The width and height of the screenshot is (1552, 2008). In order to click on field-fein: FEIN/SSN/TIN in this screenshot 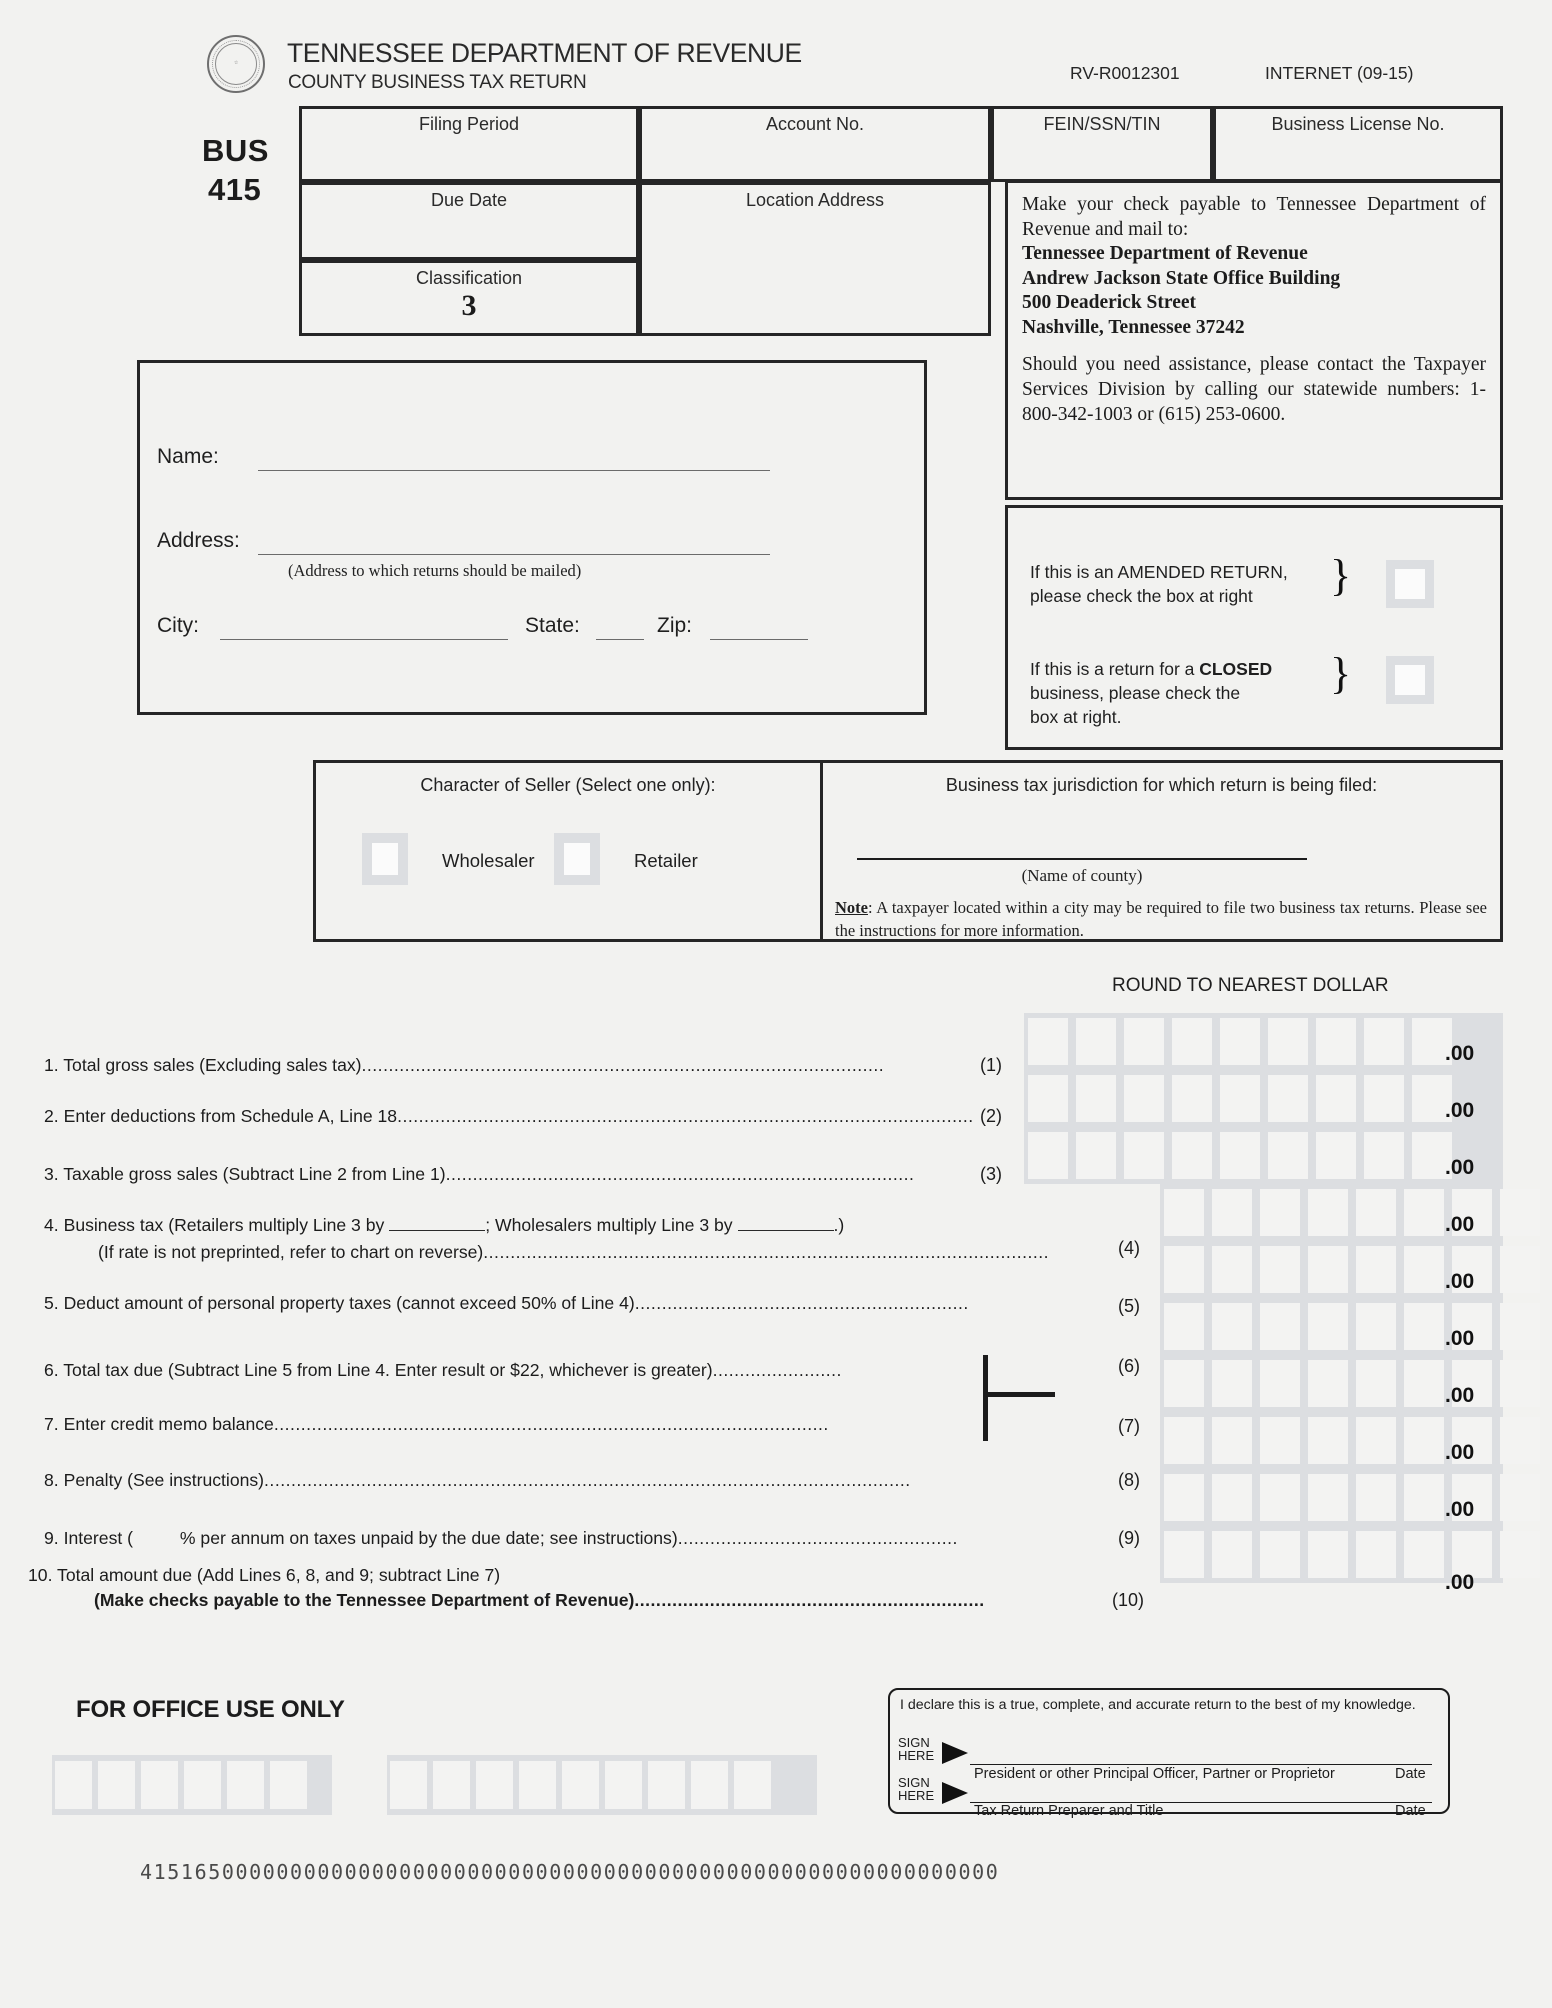, I will do `click(1102, 144)`.